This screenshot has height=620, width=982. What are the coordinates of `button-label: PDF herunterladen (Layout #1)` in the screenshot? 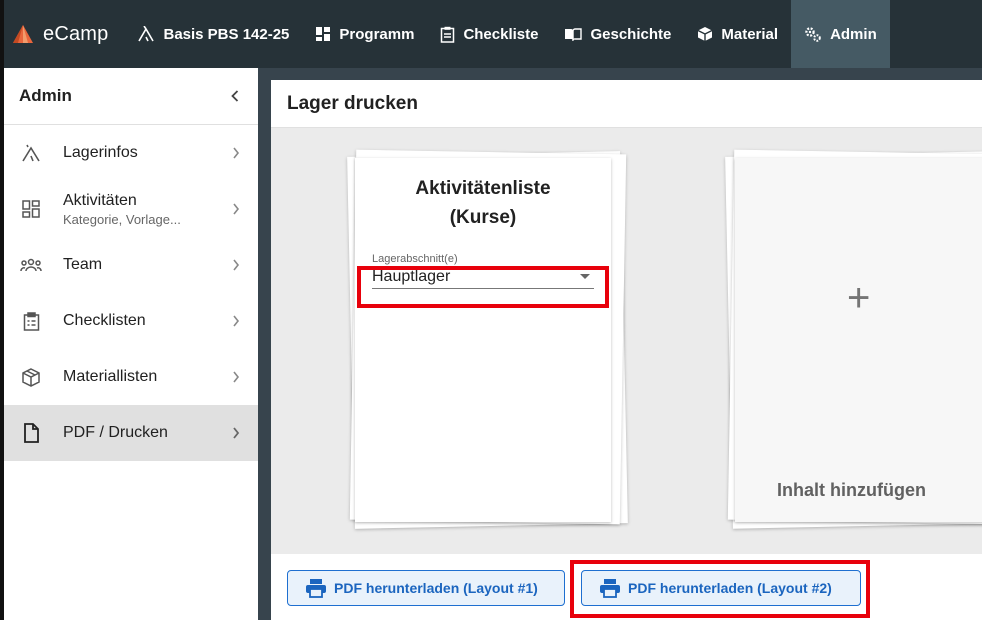 It's located at (436, 588).